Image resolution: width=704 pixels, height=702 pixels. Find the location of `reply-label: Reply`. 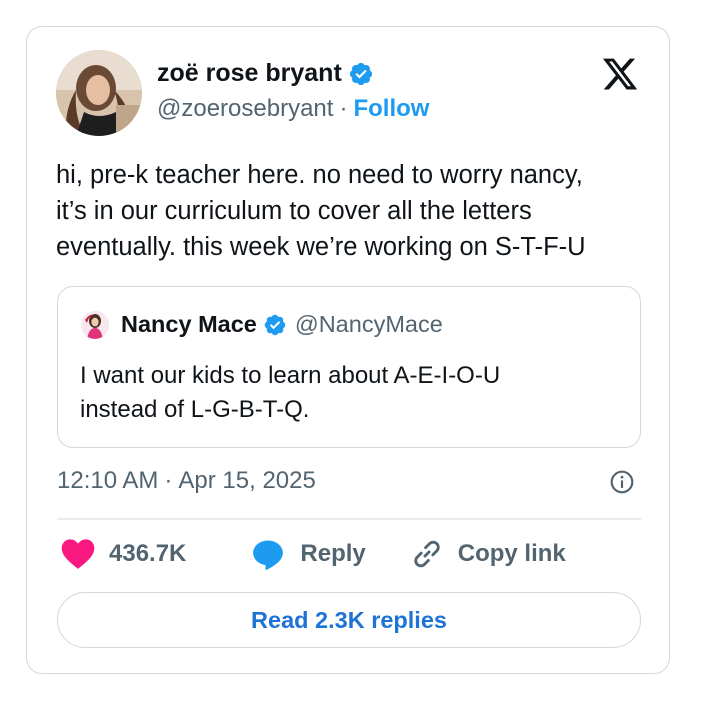

reply-label: Reply is located at coordinates (333, 553).